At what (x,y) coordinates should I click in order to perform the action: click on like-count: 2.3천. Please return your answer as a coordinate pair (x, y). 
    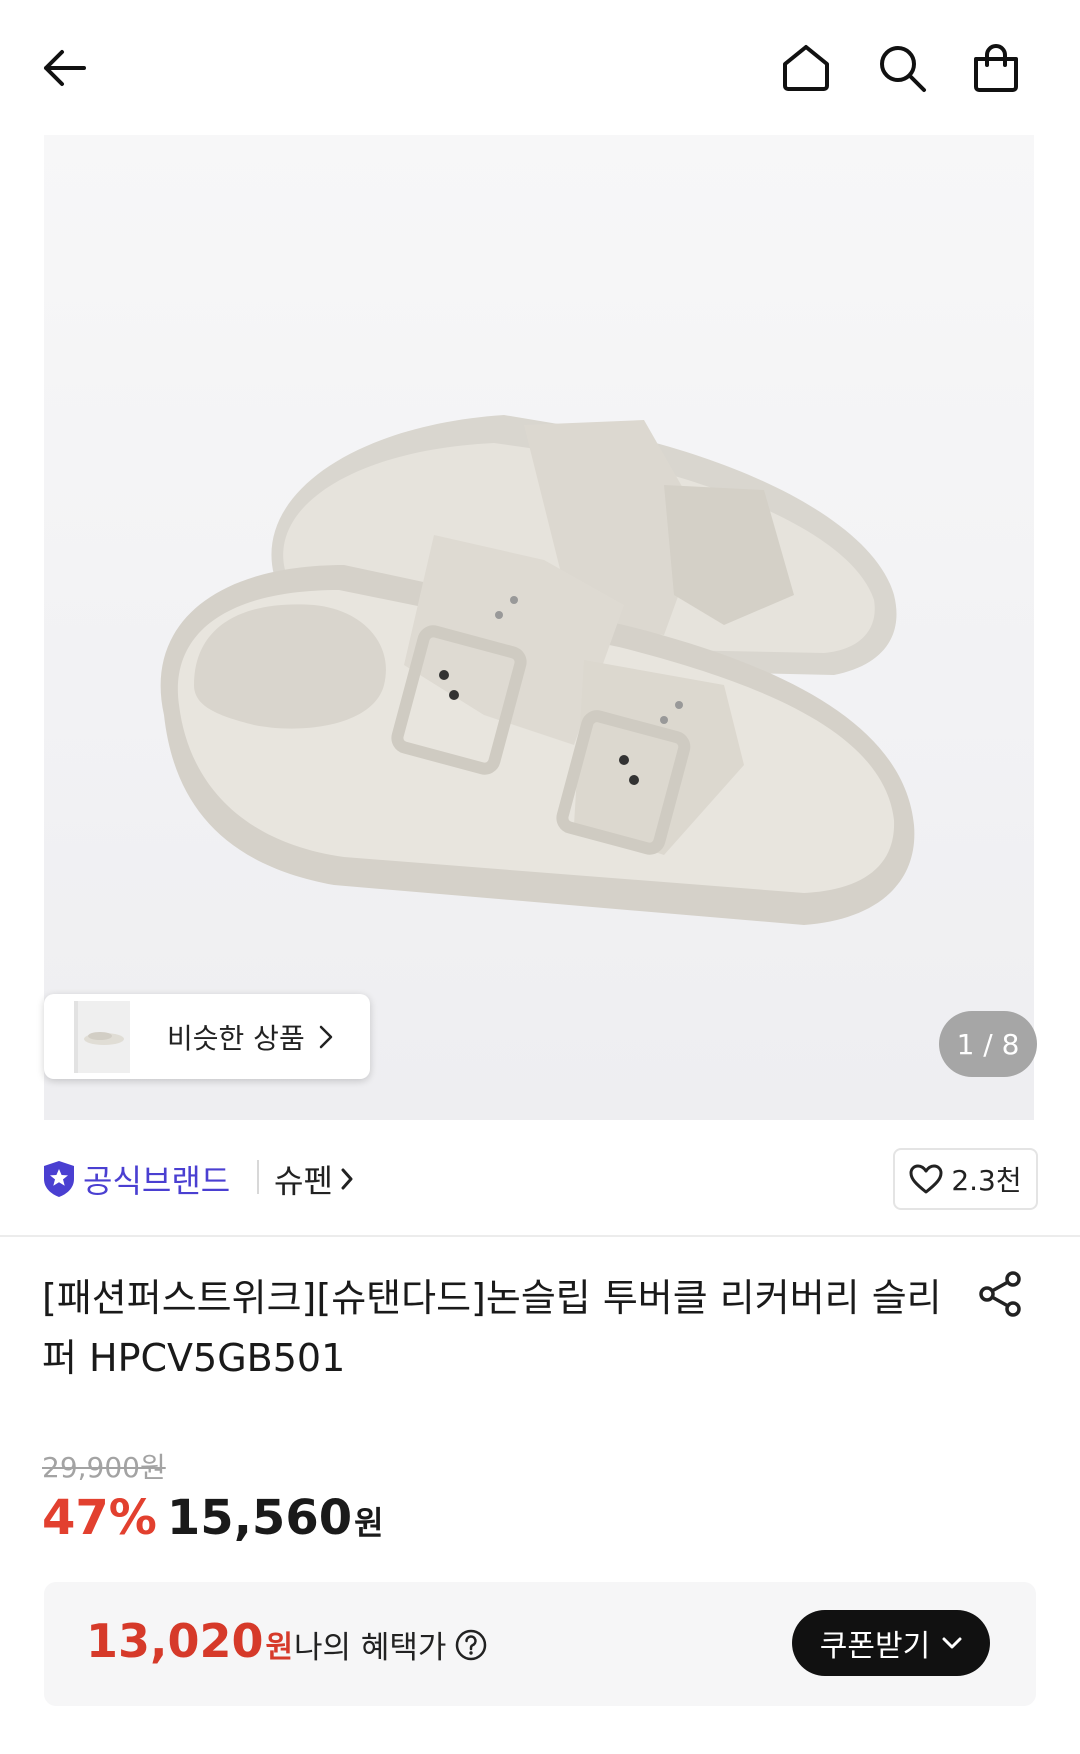
    Looking at the image, I should click on (986, 1180).